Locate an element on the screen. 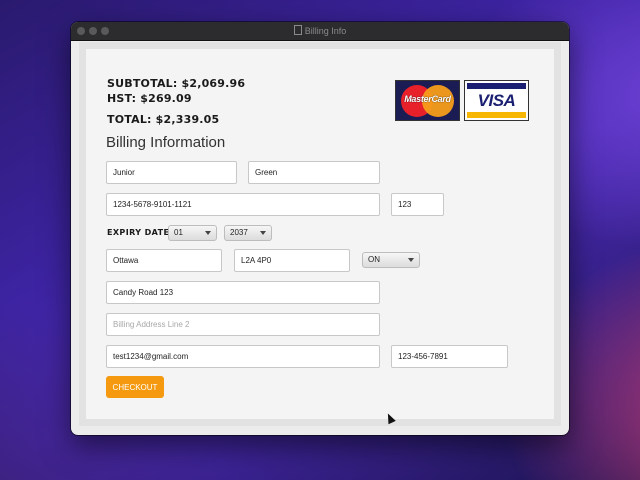  title-bar: Billing Info is located at coordinates (320, 31).